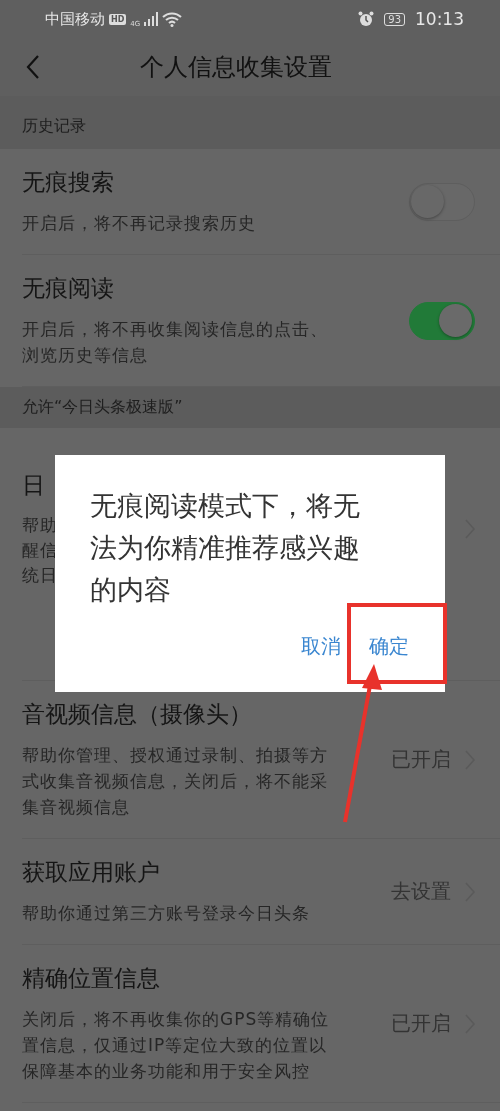  What do you see at coordinates (175, 342) in the screenshot?
I see `setting-description: 开启后，将不再收集阅读信息的点击、浏览历史等信息` at bounding box center [175, 342].